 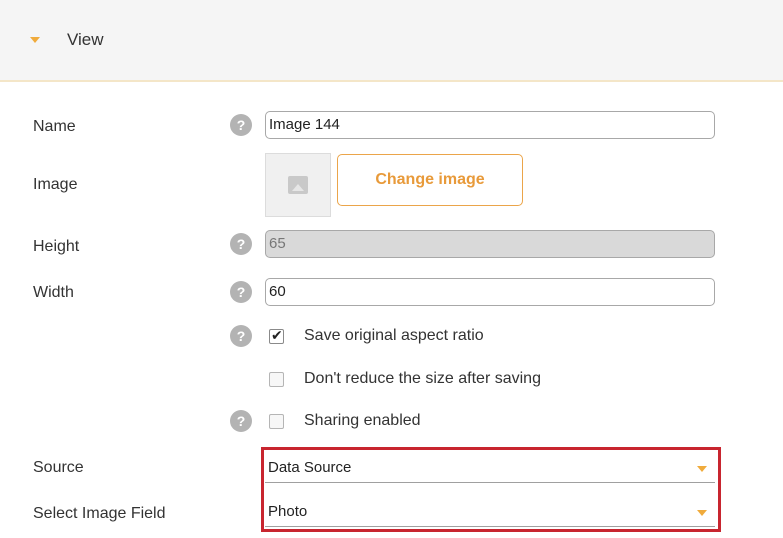 What do you see at coordinates (490, 125) in the screenshot?
I see `name-input: Image 144` at bounding box center [490, 125].